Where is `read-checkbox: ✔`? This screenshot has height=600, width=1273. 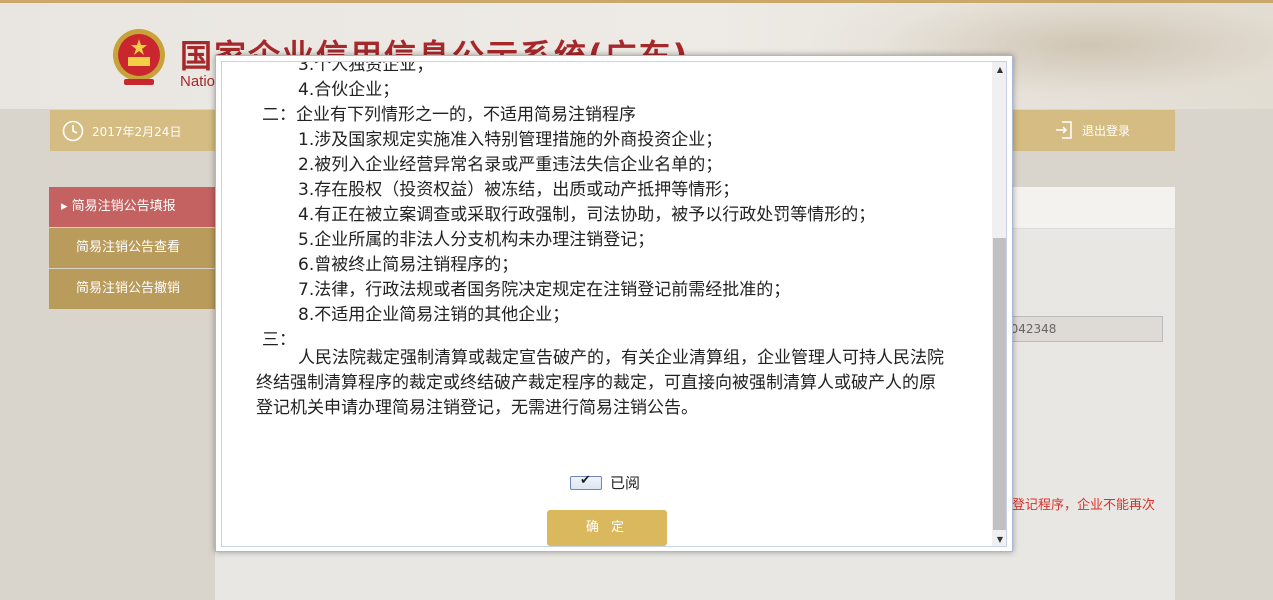
read-checkbox: ✔ is located at coordinates (586, 481).